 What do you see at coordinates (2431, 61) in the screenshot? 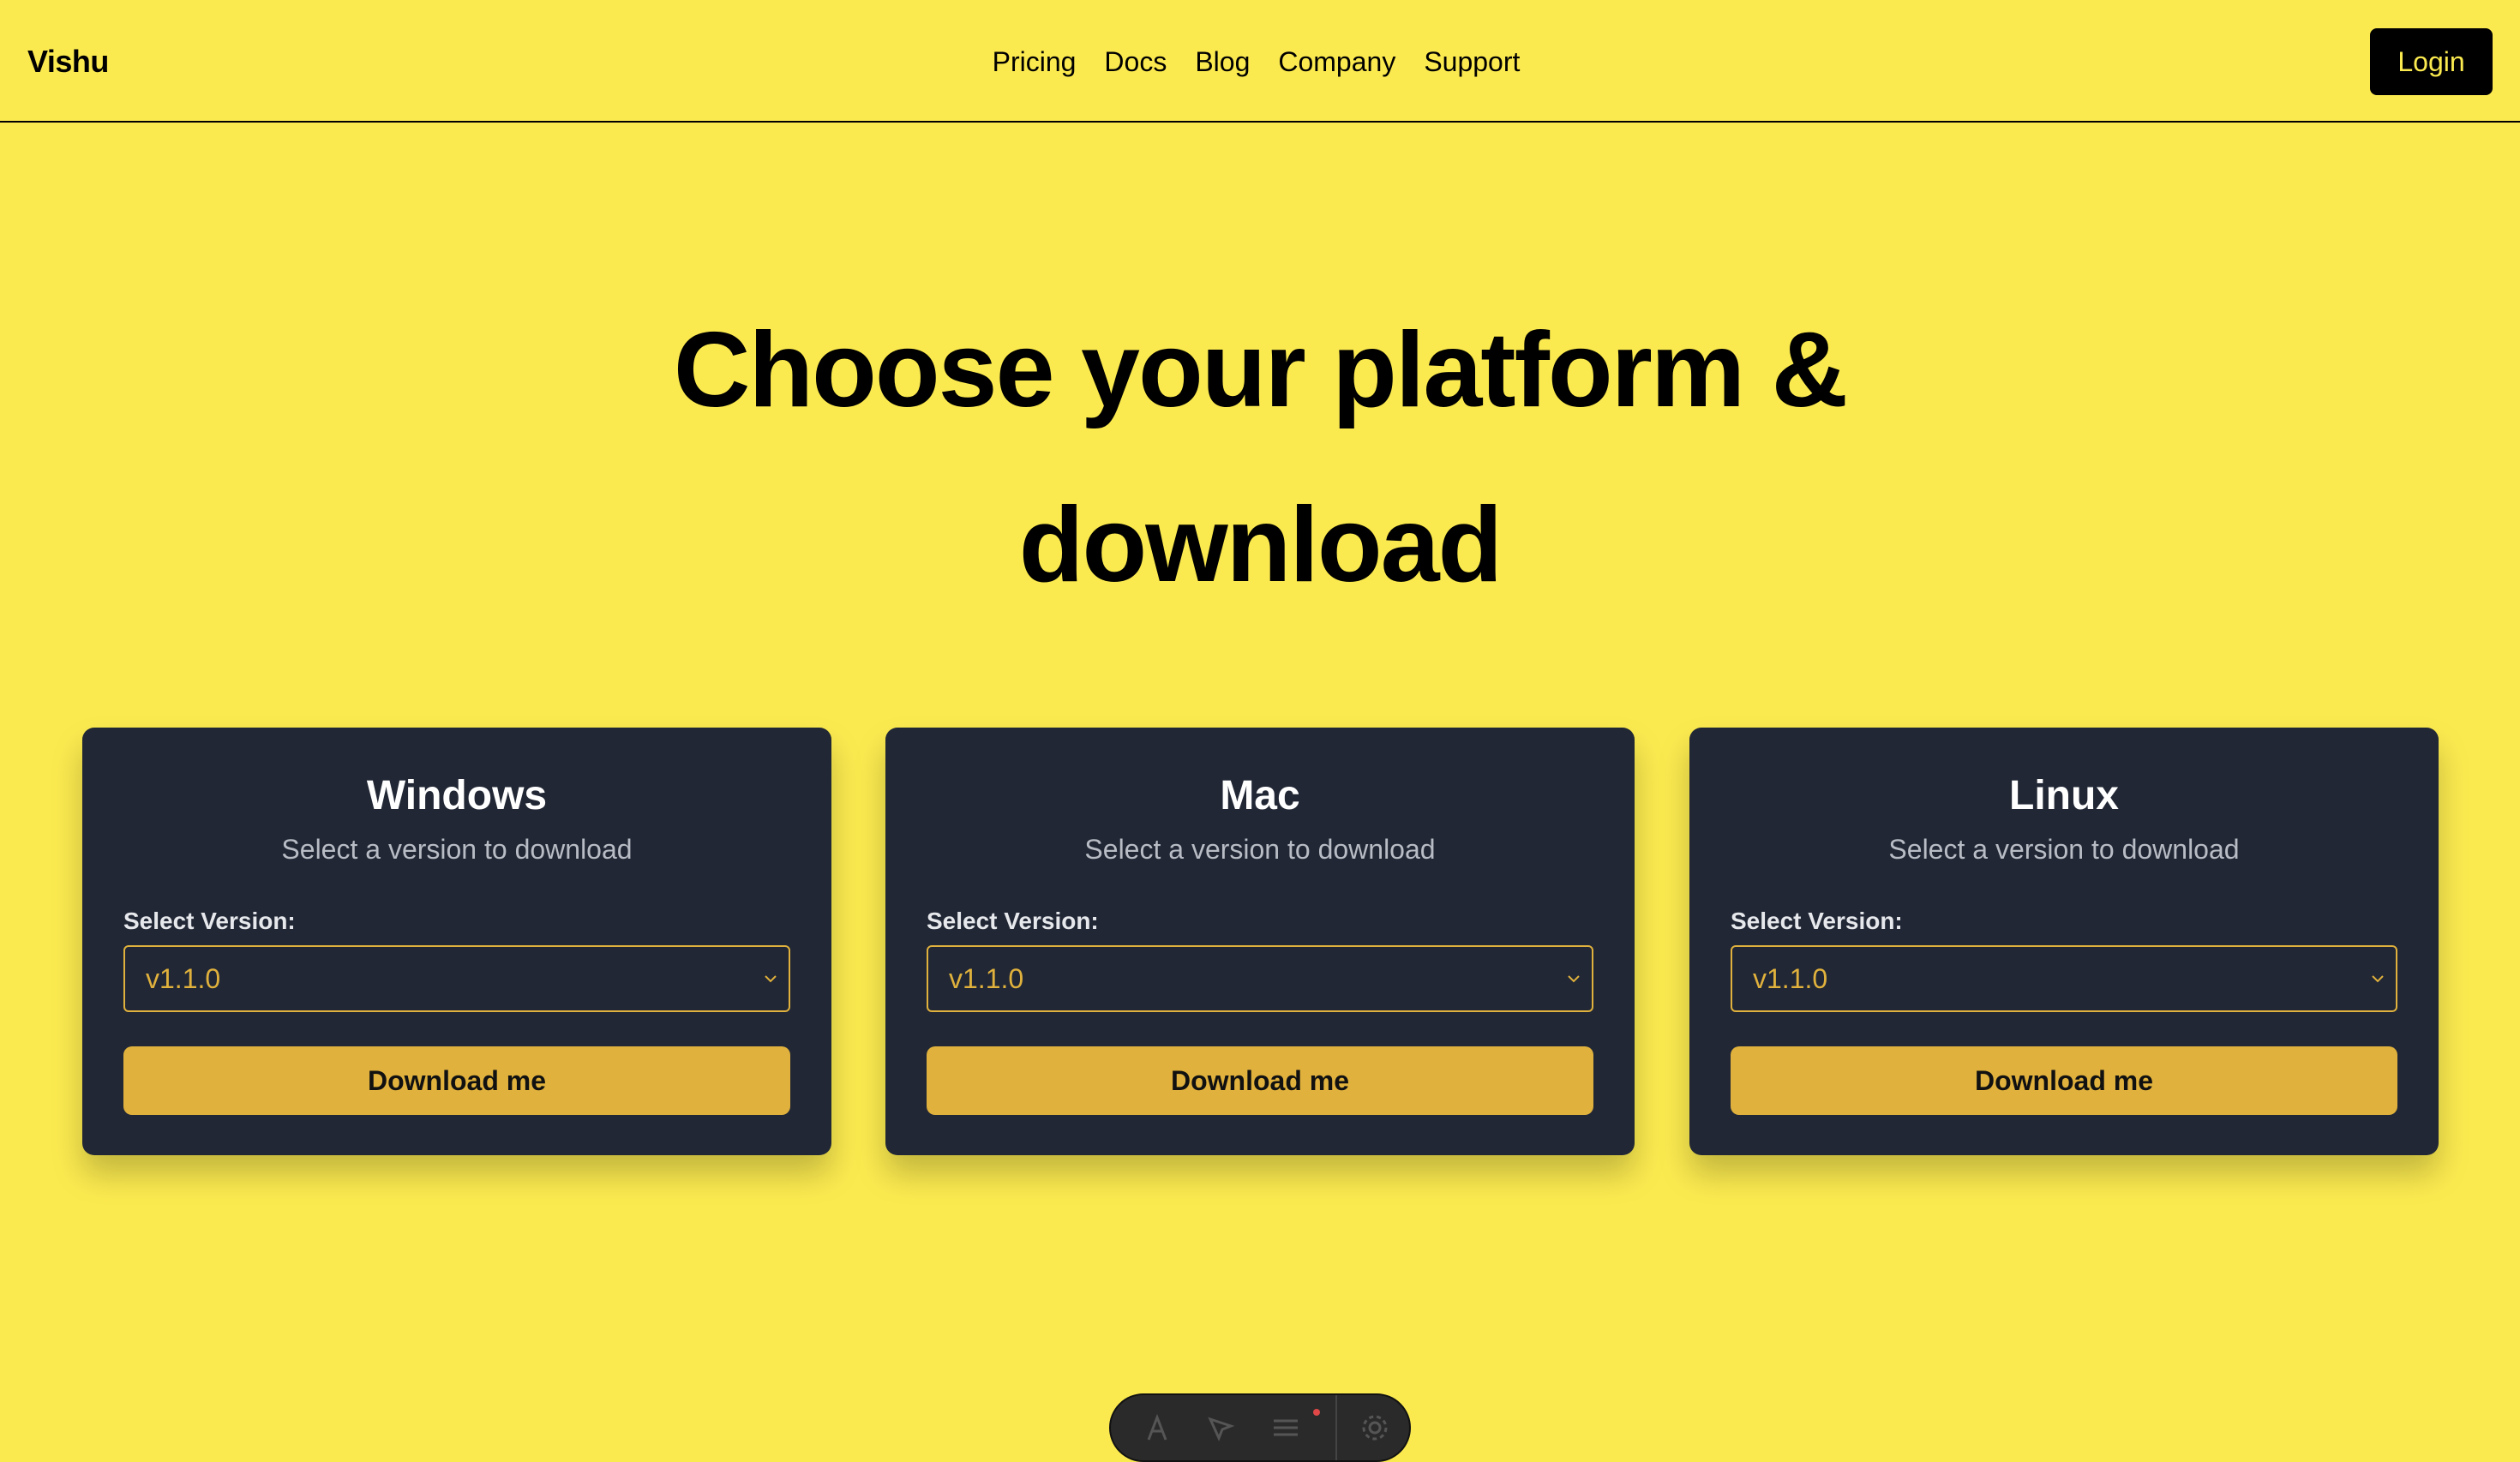
I see `login-button: Login` at bounding box center [2431, 61].